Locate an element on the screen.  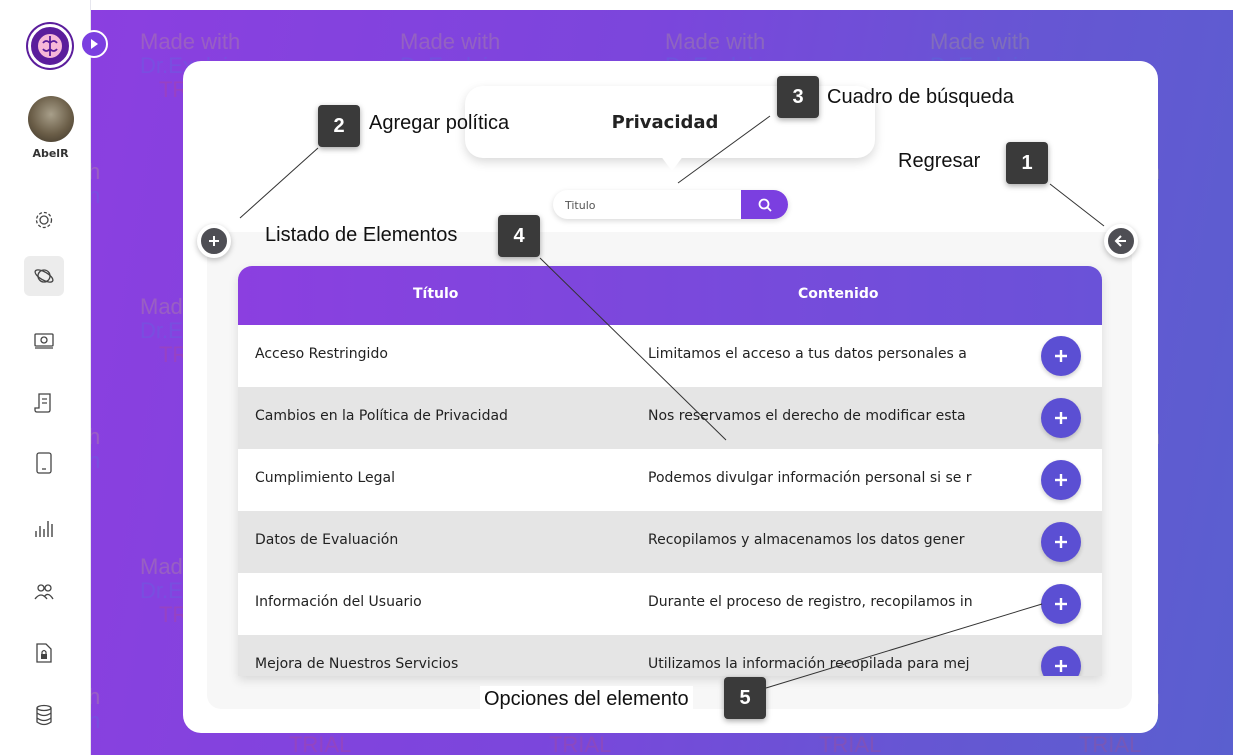
sidebar-item-documents is located at coordinates (44, 403).